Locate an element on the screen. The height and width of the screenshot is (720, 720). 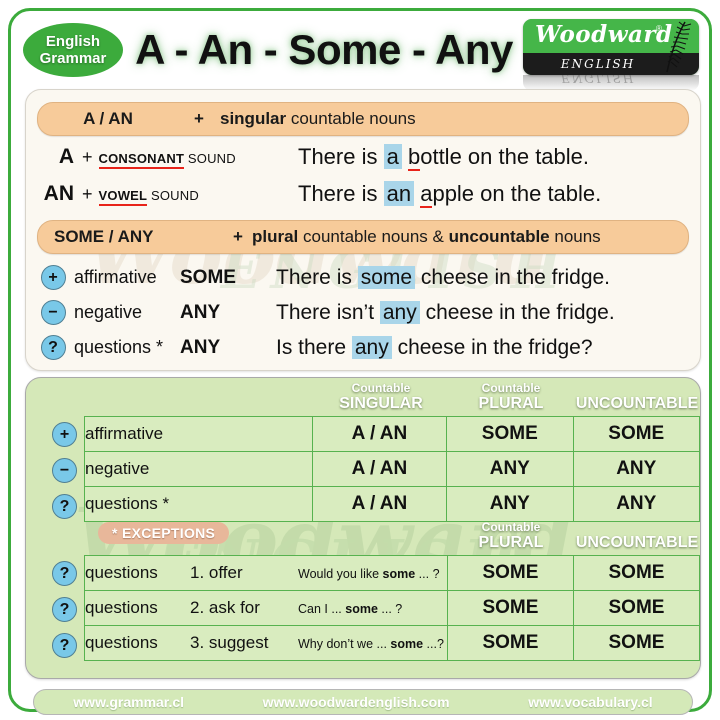
cell-singular-negative: A / AN is located at coordinates (379, 469).